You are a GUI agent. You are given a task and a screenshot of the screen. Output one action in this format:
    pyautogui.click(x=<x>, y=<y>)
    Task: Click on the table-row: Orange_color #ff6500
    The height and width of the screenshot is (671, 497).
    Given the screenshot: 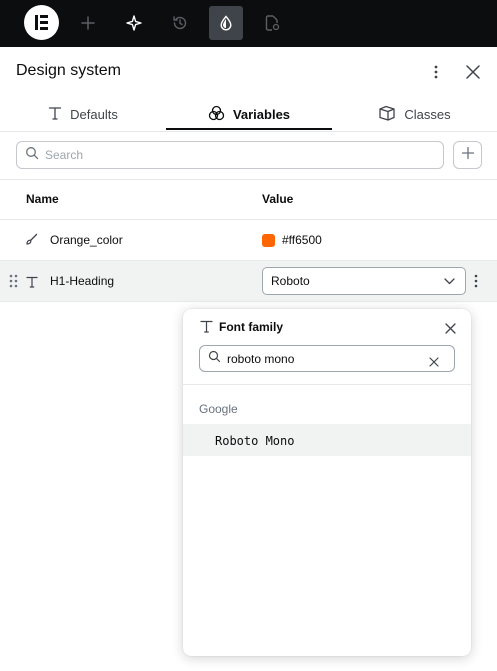 What is the action you would take?
    pyautogui.click(x=248, y=240)
    